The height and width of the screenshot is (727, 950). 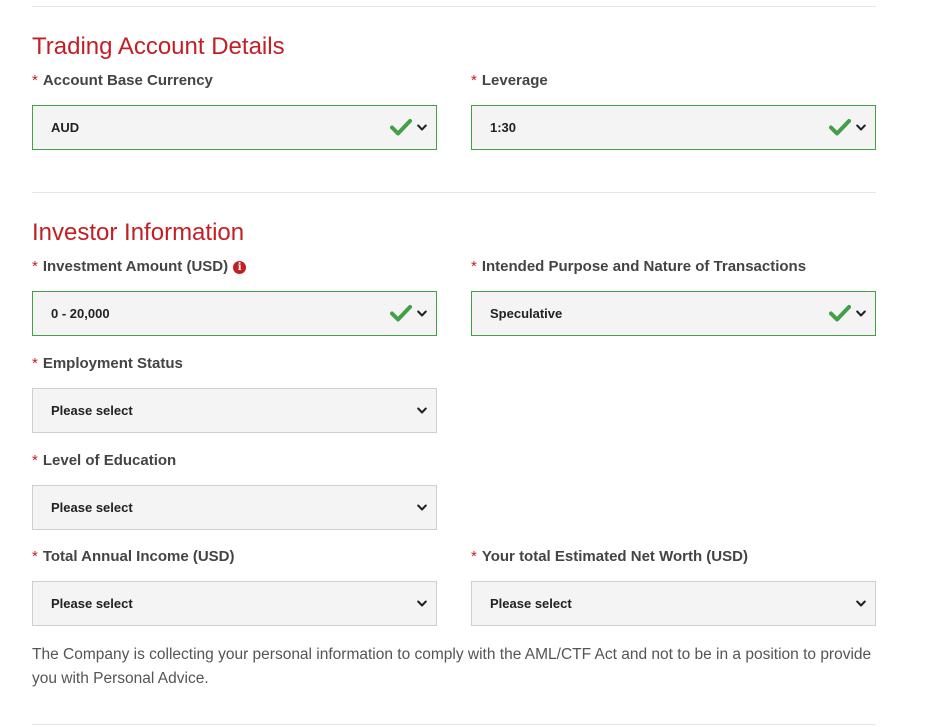 I want to click on employment-label: * Employment Status, so click(x=107, y=364).